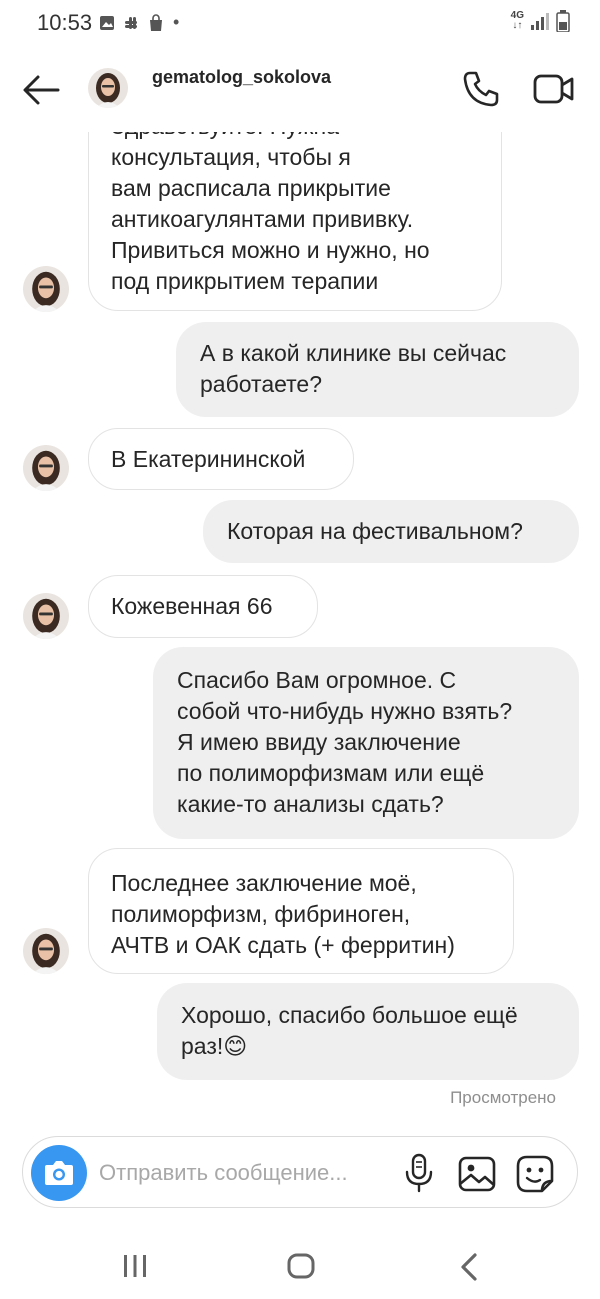  Describe the element at coordinates (241, 77) in the screenshot. I see `chat-username: gematolog_sokolova` at that location.